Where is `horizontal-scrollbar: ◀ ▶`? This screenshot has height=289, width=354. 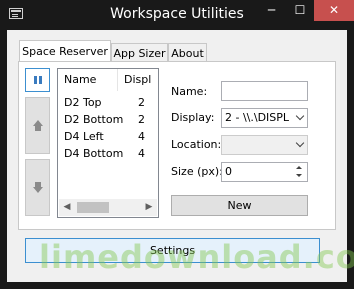
horizontal-scrollbar: ◀ ▶ is located at coordinates (108, 207).